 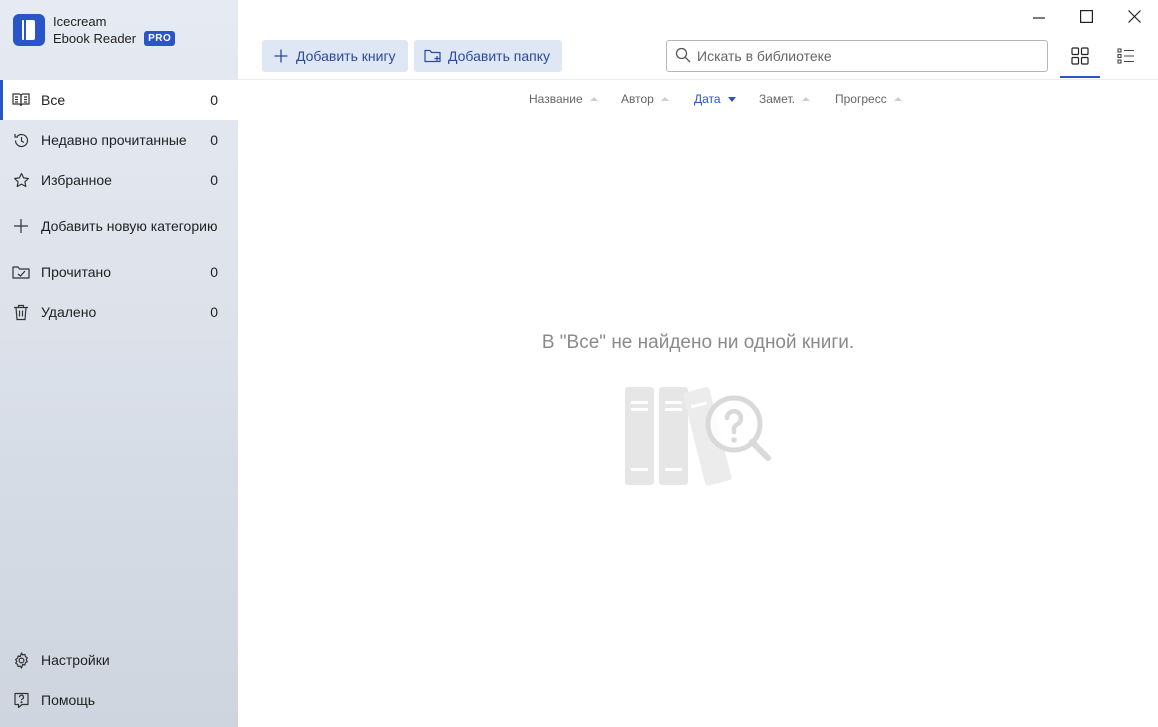 What do you see at coordinates (698, 342) in the screenshot?
I see `empty-state-message: В "Все" не найдено ни одной книги.` at bounding box center [698, 342].